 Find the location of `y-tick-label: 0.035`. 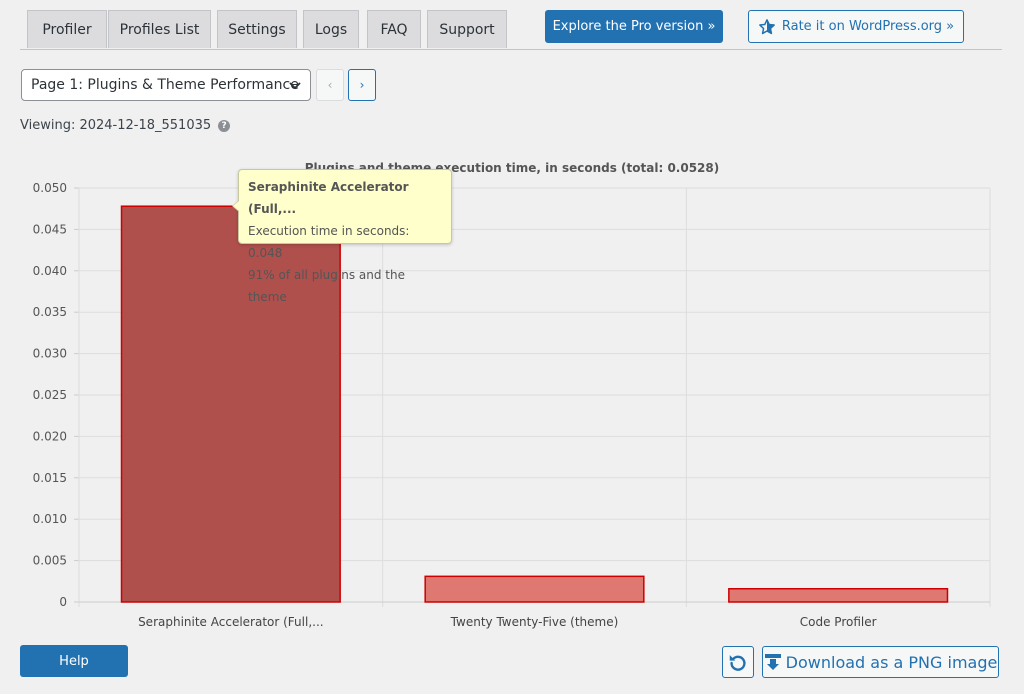

y-tick-label: 0.035 is located at coordinates (50, 312).